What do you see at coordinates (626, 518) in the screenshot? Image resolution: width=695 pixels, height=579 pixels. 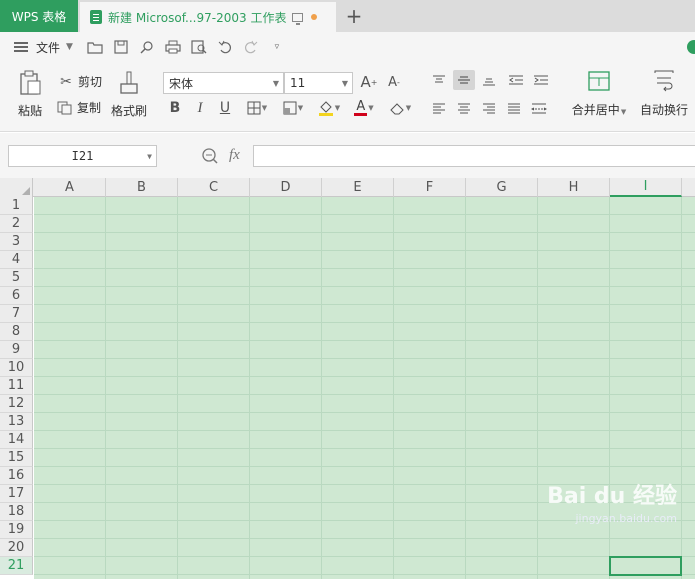 I see `watermark-url: jingyan.baidu.com` at bounding box center [626, 518].